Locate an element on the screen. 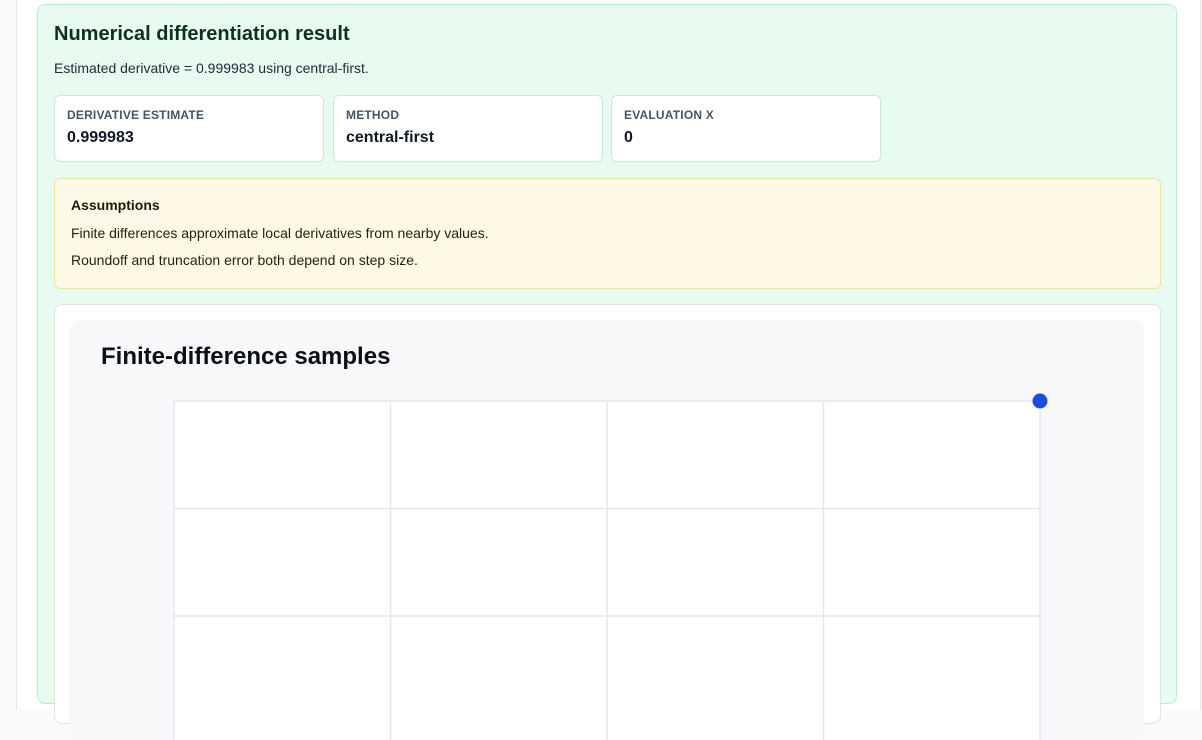  metric-label: DERIVATIVE ESTIMATE is located at coordinates (136, 115).